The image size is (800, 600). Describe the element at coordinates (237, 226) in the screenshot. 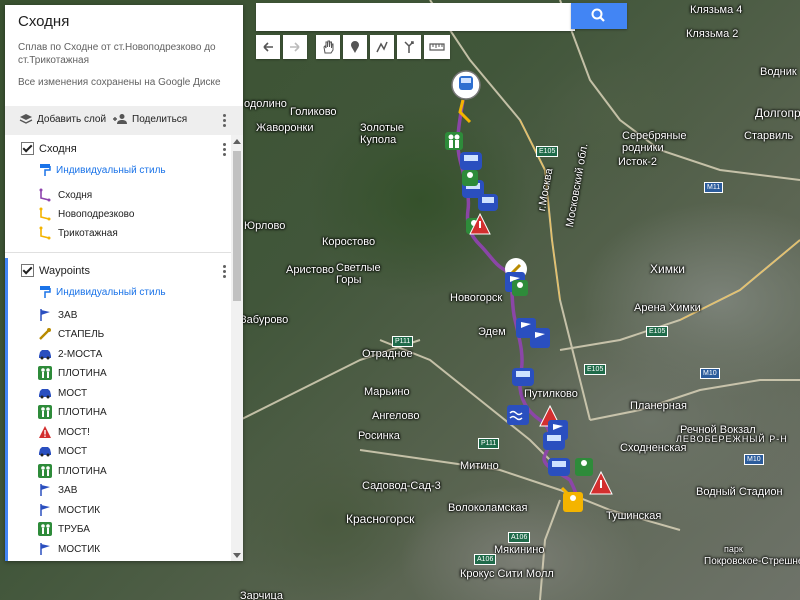

I see `scrollbar-thumb` at that location.